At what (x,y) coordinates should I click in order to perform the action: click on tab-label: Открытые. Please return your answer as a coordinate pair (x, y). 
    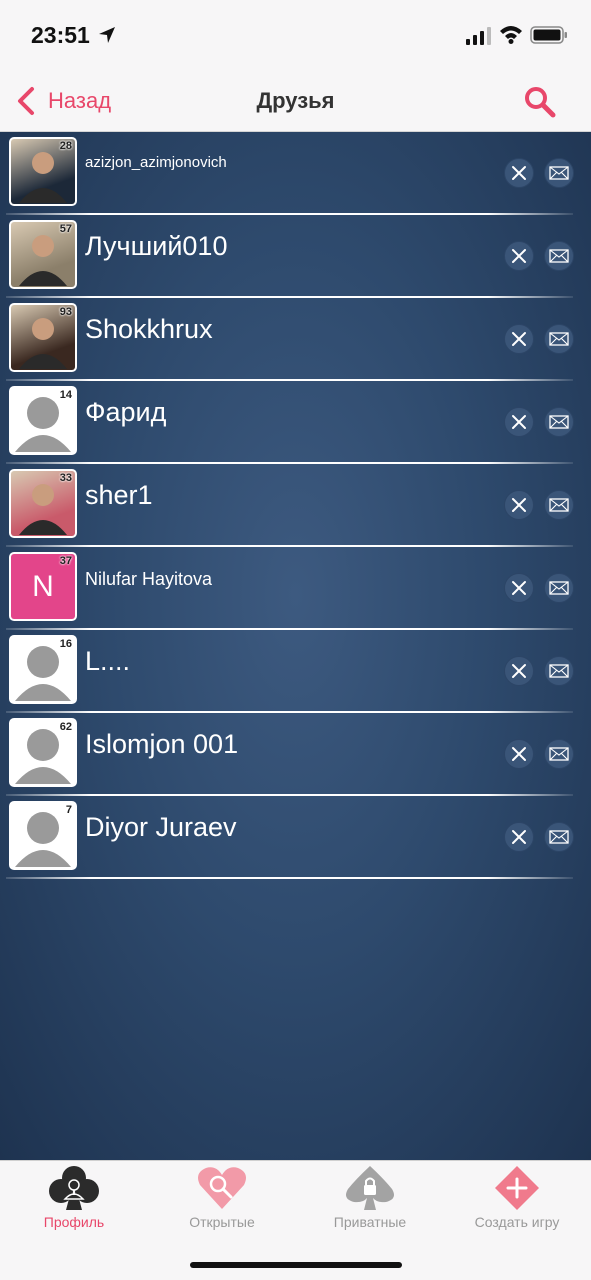
    Looking at the image, I should click on (222, 1222).